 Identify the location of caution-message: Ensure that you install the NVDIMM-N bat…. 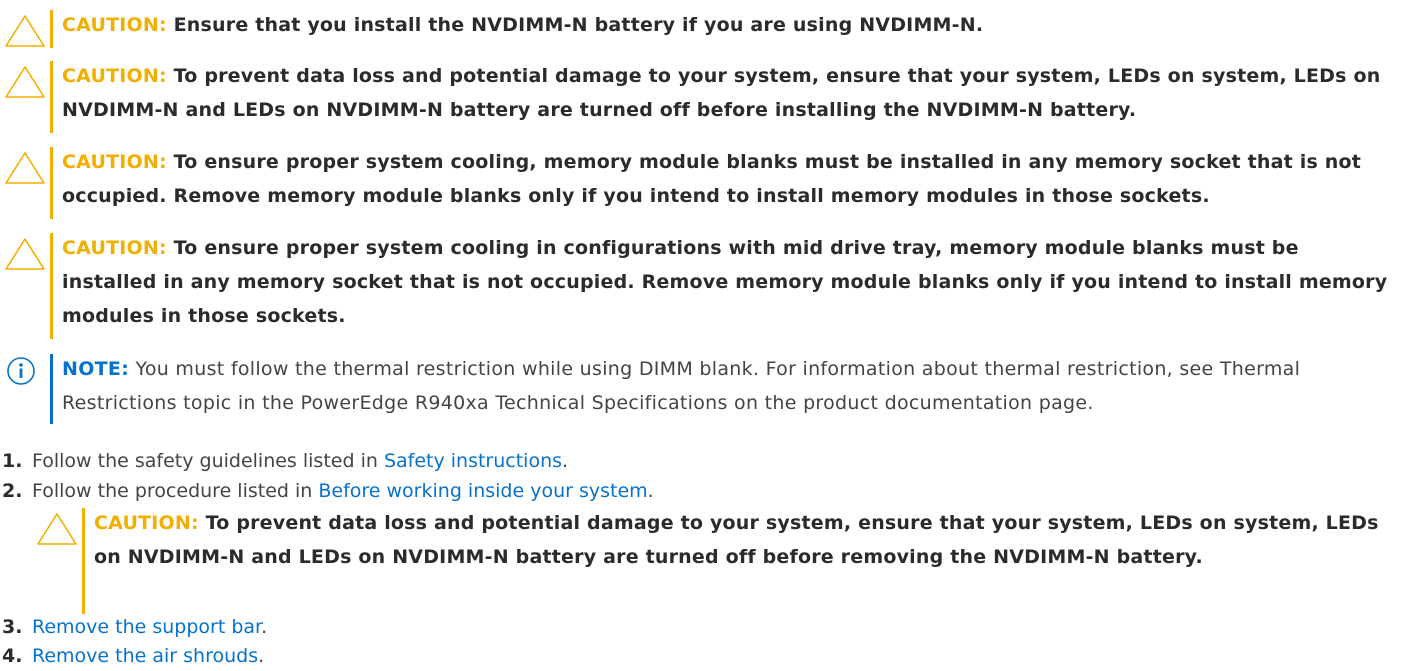
(578, 25).